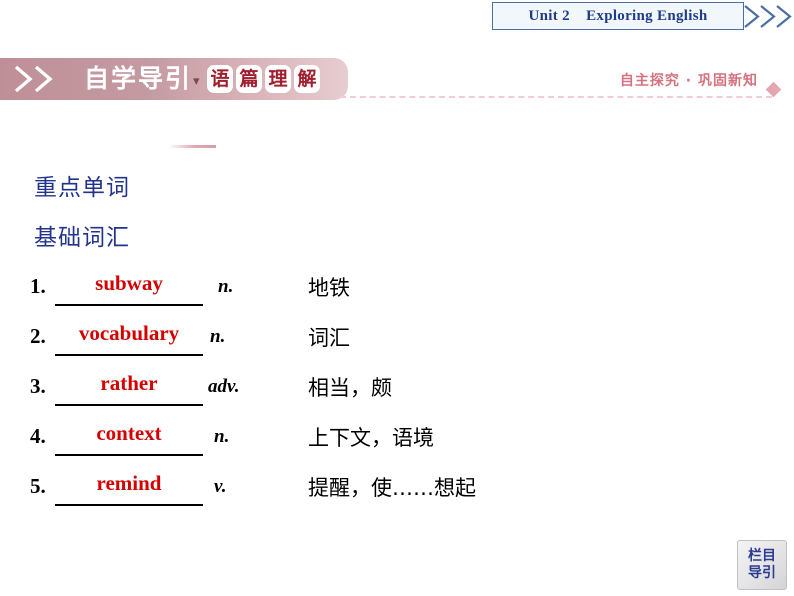 This screenshot has height=596, width=794. Describe the element at coordinates (278, 79) in the screenshot. I see `boxed-char: 理` at that location.